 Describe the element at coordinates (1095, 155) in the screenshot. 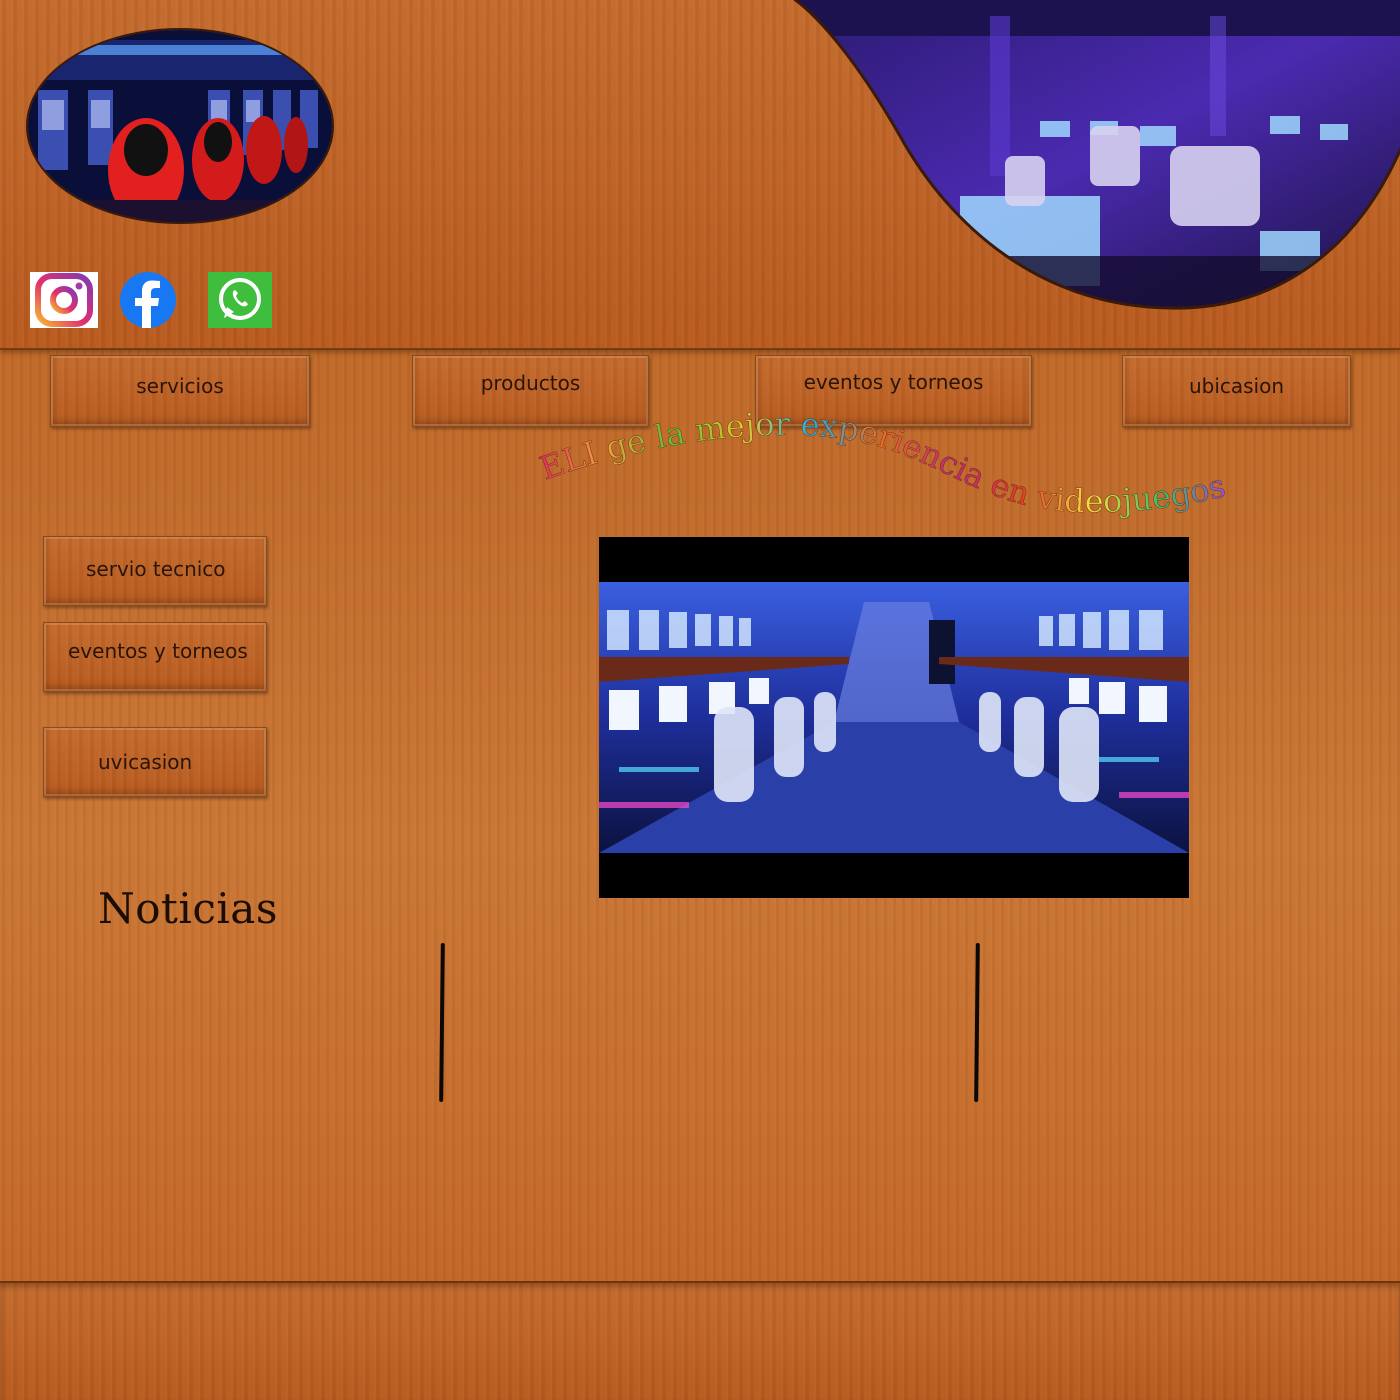

I see `hero-image` at that location.